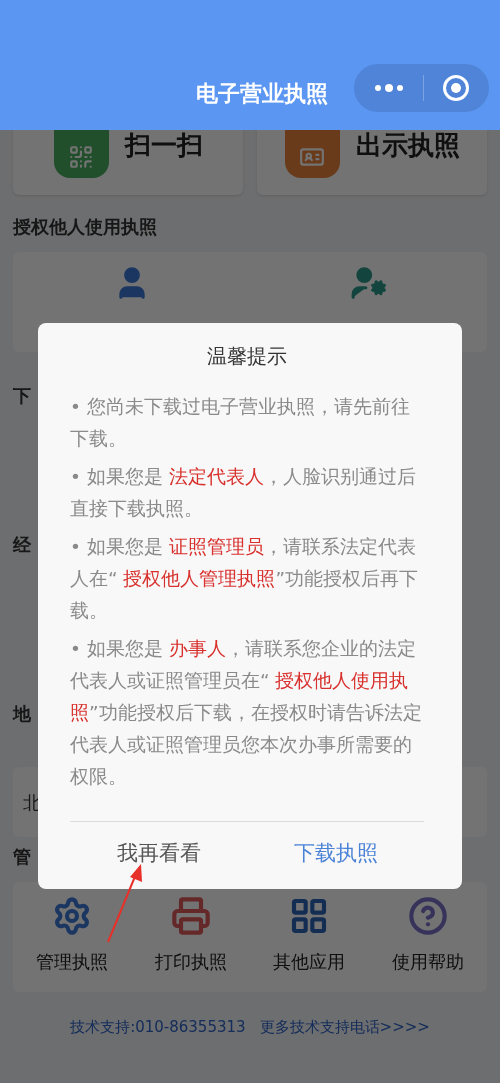 This screenshot has height=1083, width=500. What do you see at coordinates (312, 154) in the screenshot?
I see `id-card-icon` at bounding box center [312, 154].